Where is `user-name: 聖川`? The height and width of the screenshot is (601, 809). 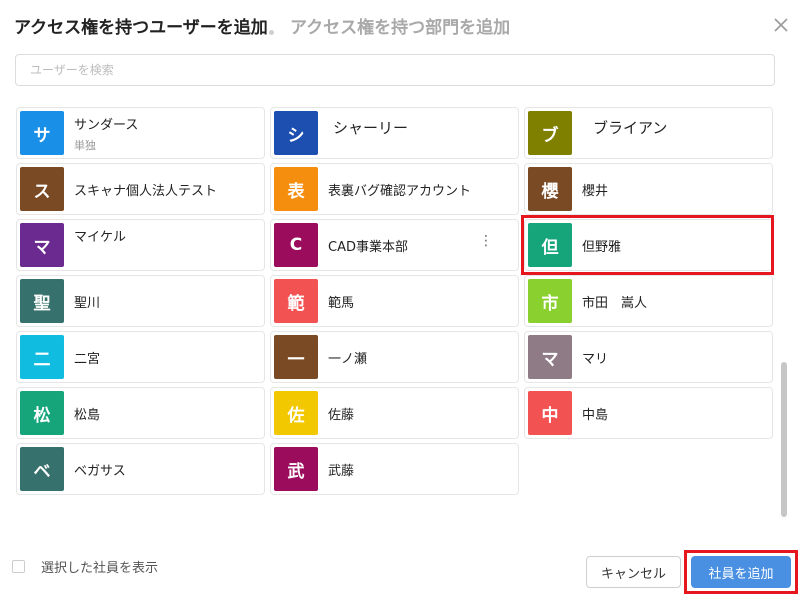 user-name: 聖川 is located at coordinates (87, 303).